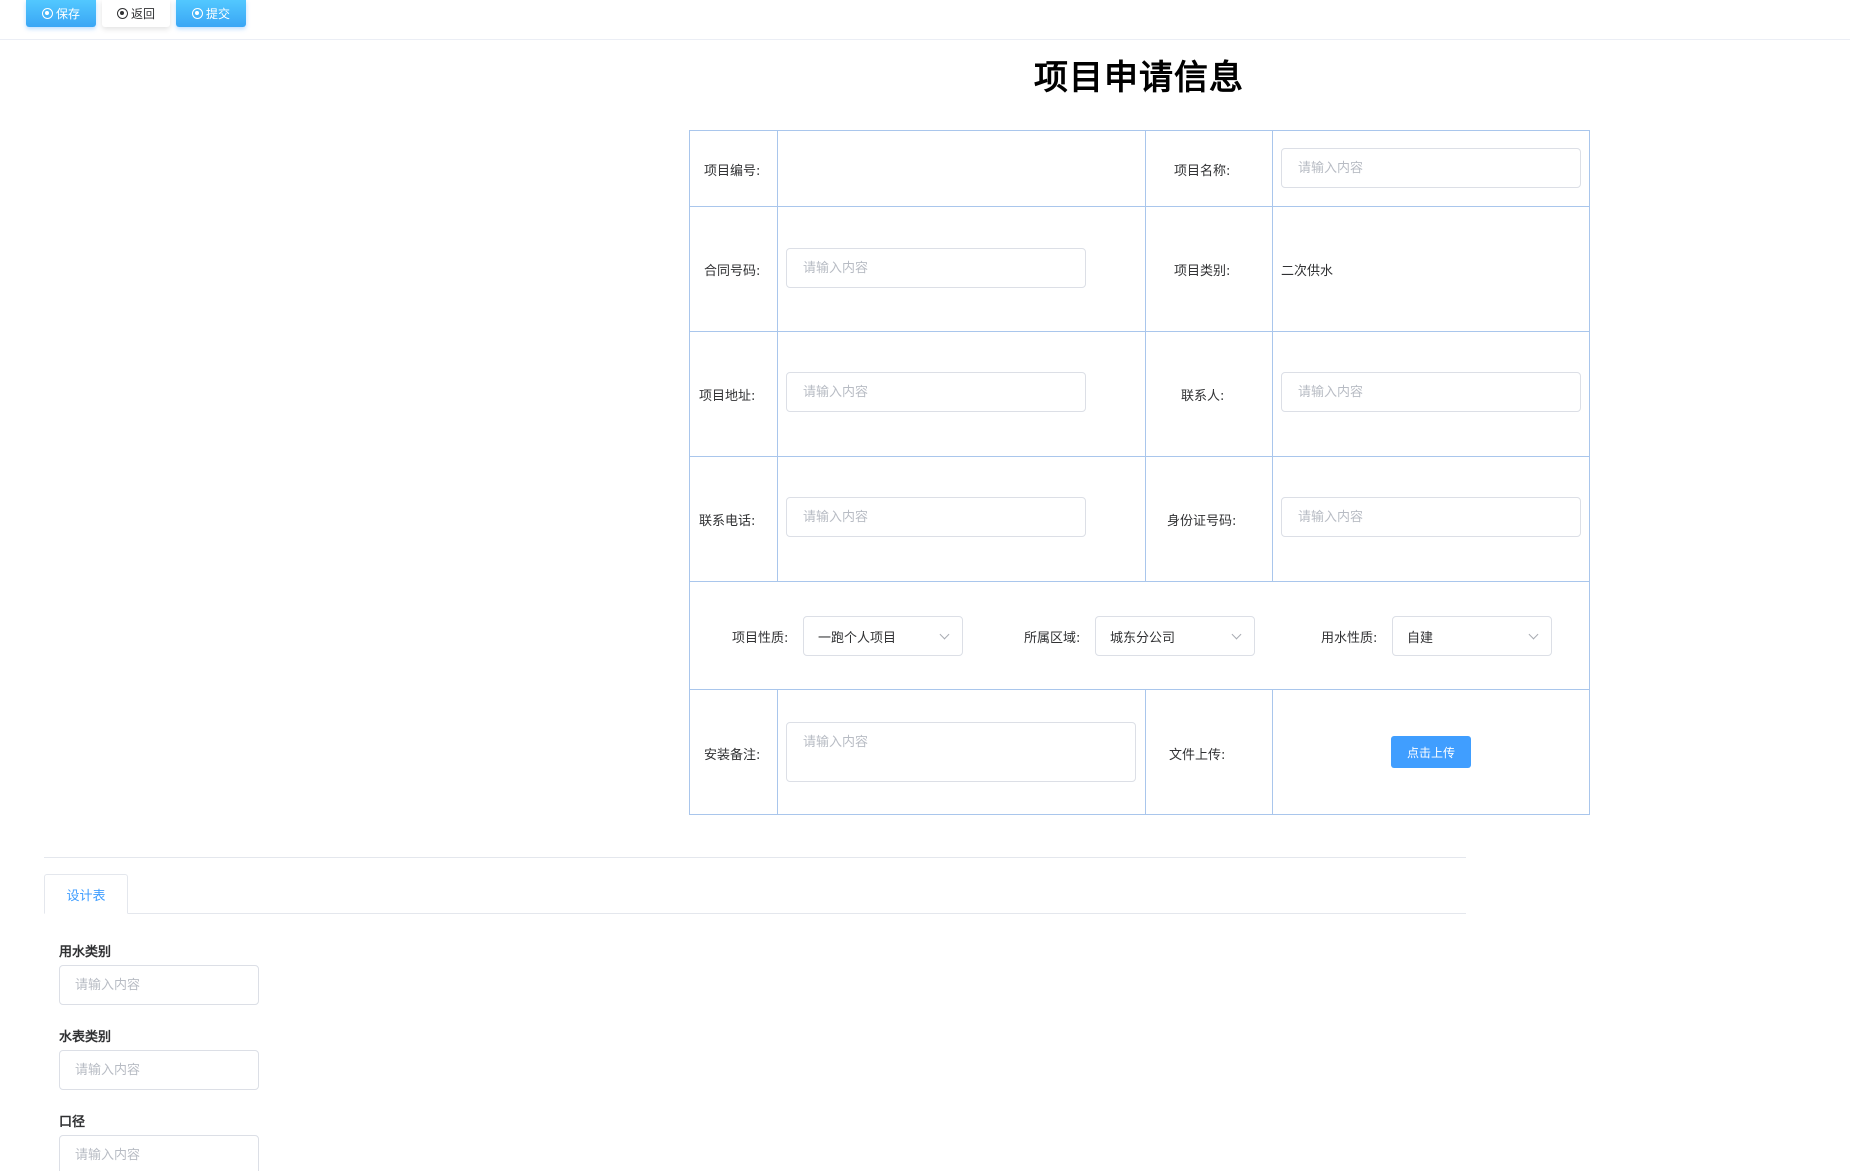 The width and height of the screenshot is (1850, 1171). What do you see at coordinates (755, 857) in the screenshot?
I see `section-divider` at bounding box center [755, 857].